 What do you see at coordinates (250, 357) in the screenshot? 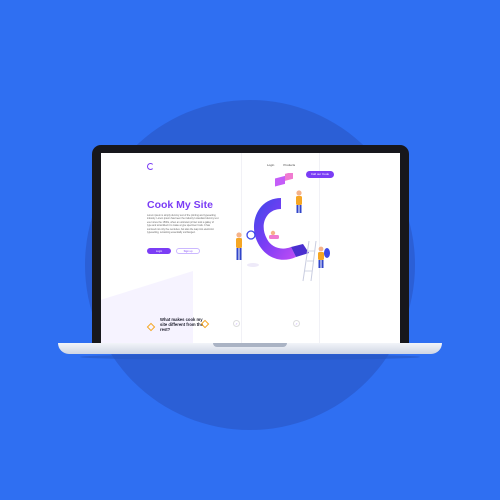
I see `laptop-shadow` at bounding box center [250, 357].